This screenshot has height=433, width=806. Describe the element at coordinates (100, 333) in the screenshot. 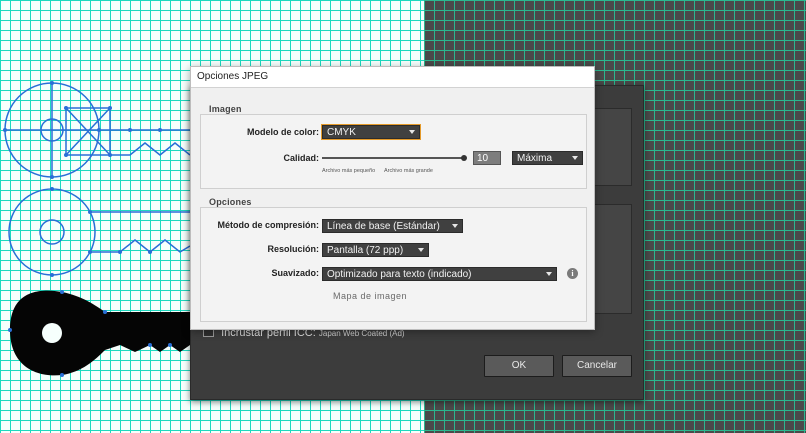

I see `key-solid-bottom` at that location.